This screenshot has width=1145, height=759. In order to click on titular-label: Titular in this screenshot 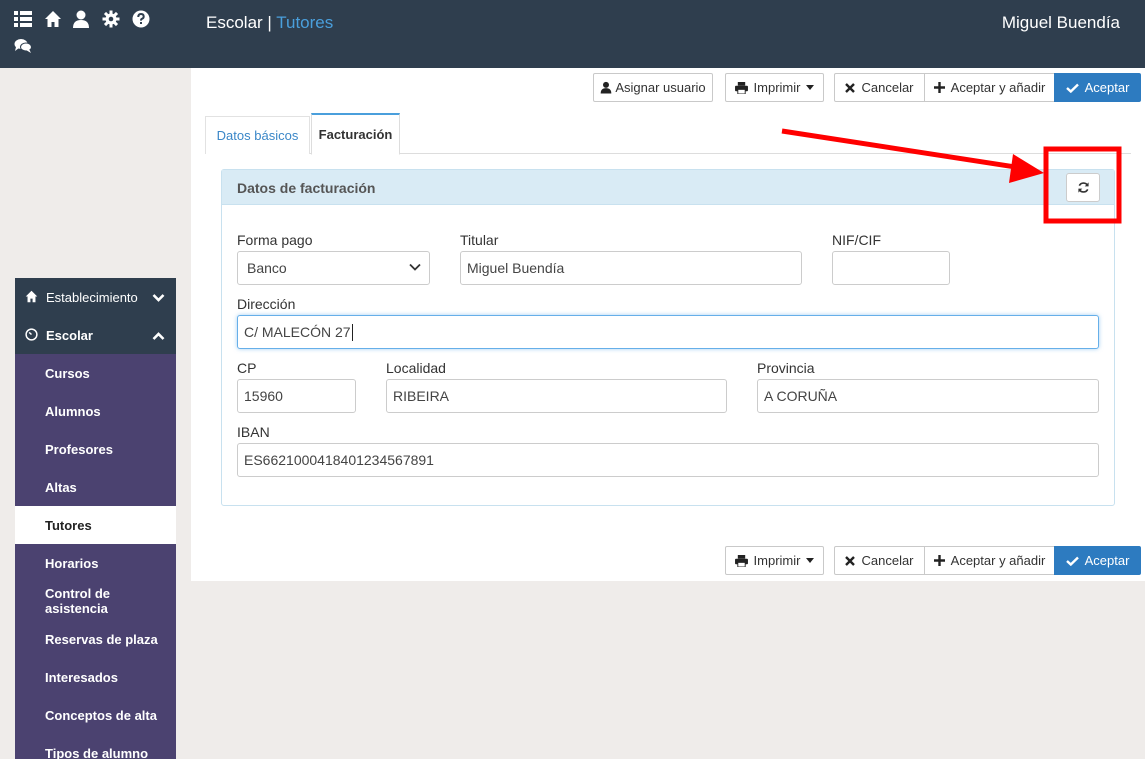, I will do `click(479, 240)`.